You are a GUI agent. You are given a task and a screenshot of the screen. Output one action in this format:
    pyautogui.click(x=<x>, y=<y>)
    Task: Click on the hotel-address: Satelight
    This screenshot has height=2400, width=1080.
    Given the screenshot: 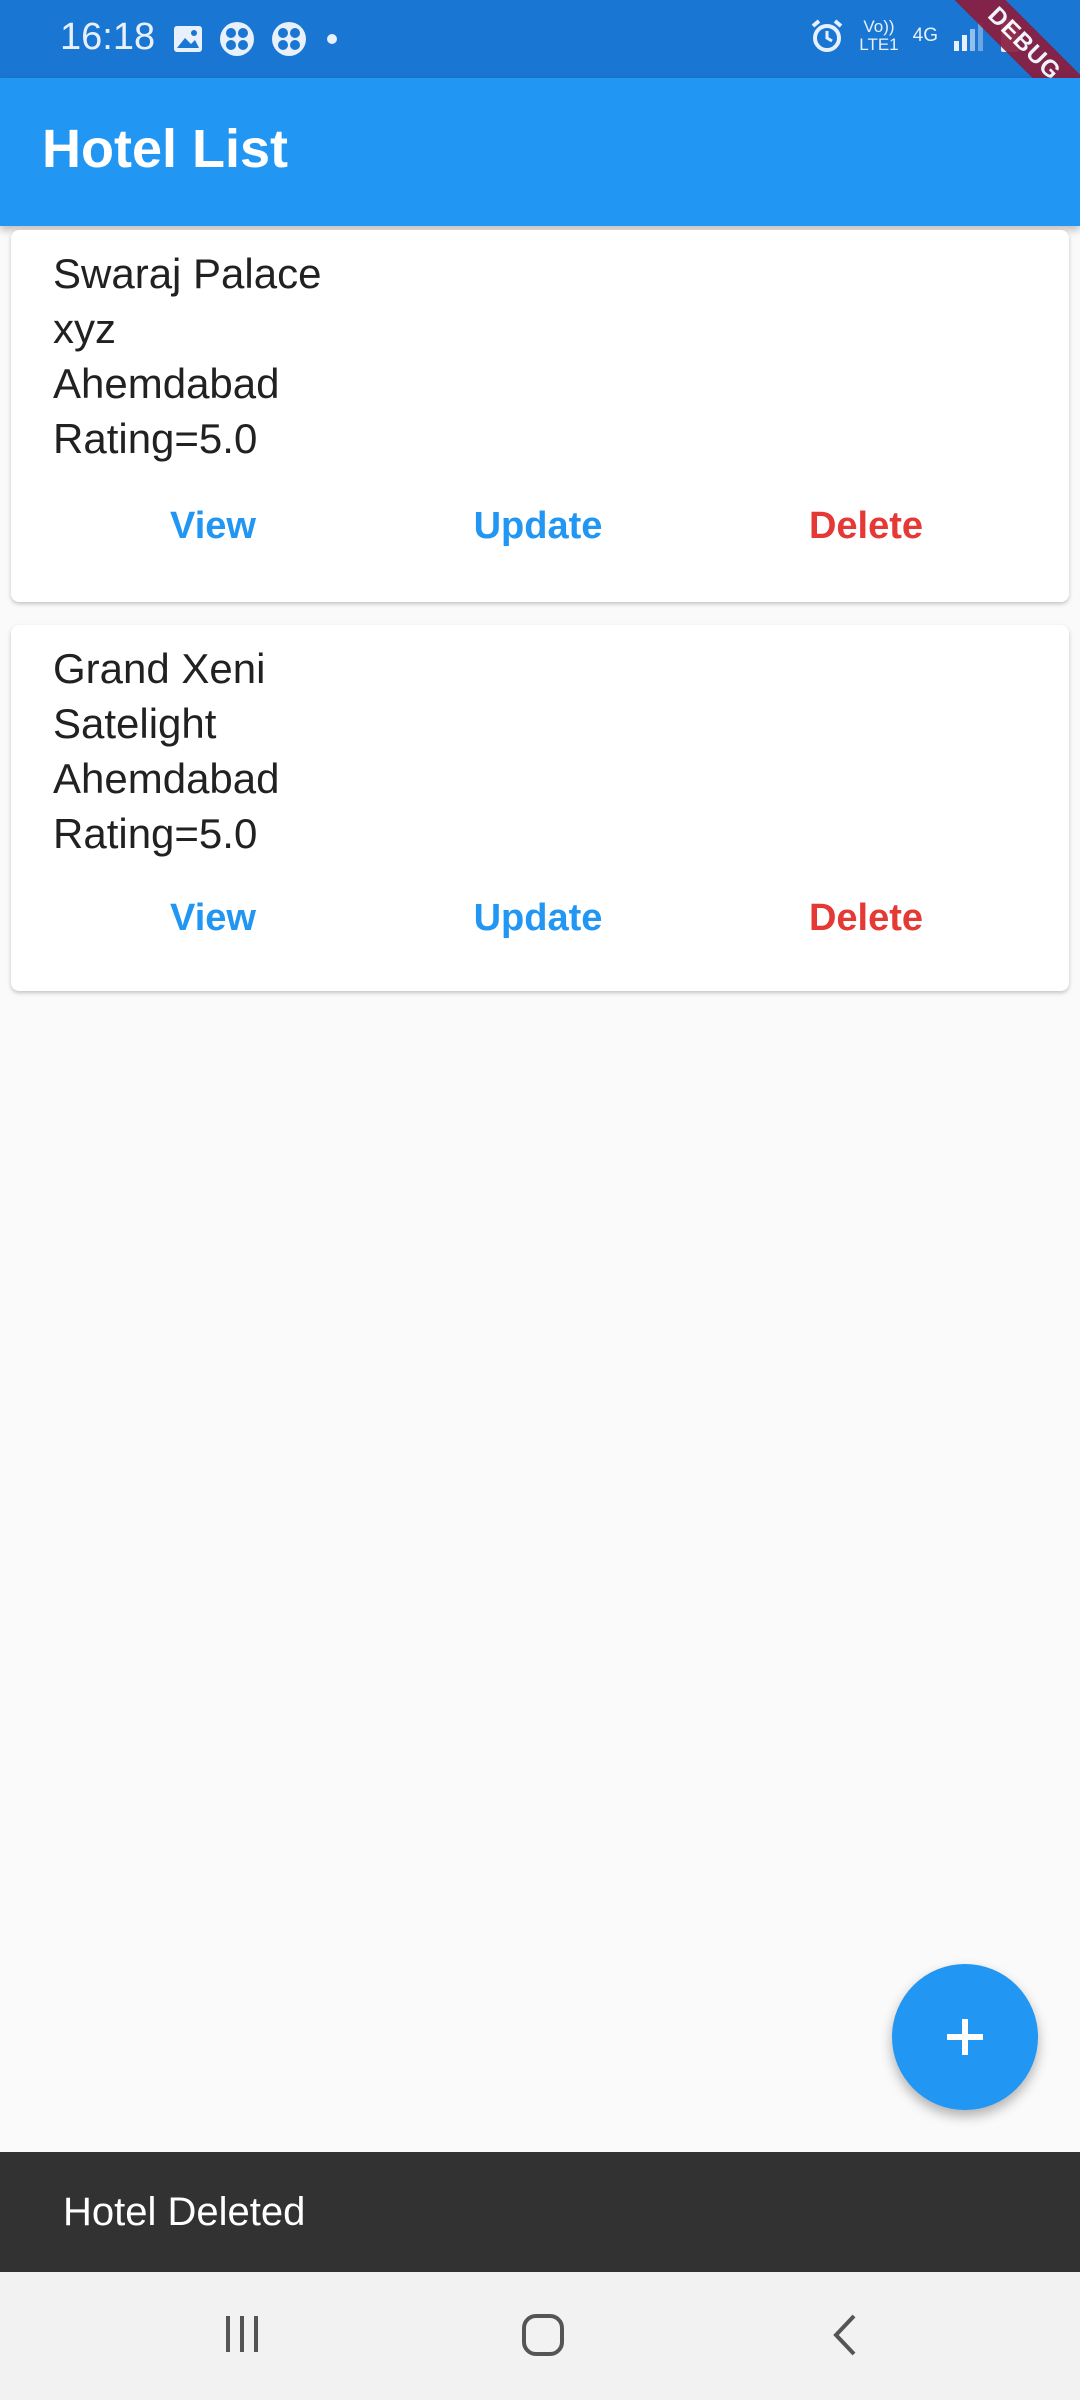 What is the action you would take?
    pyautogui.click(x=135, y=723)
    